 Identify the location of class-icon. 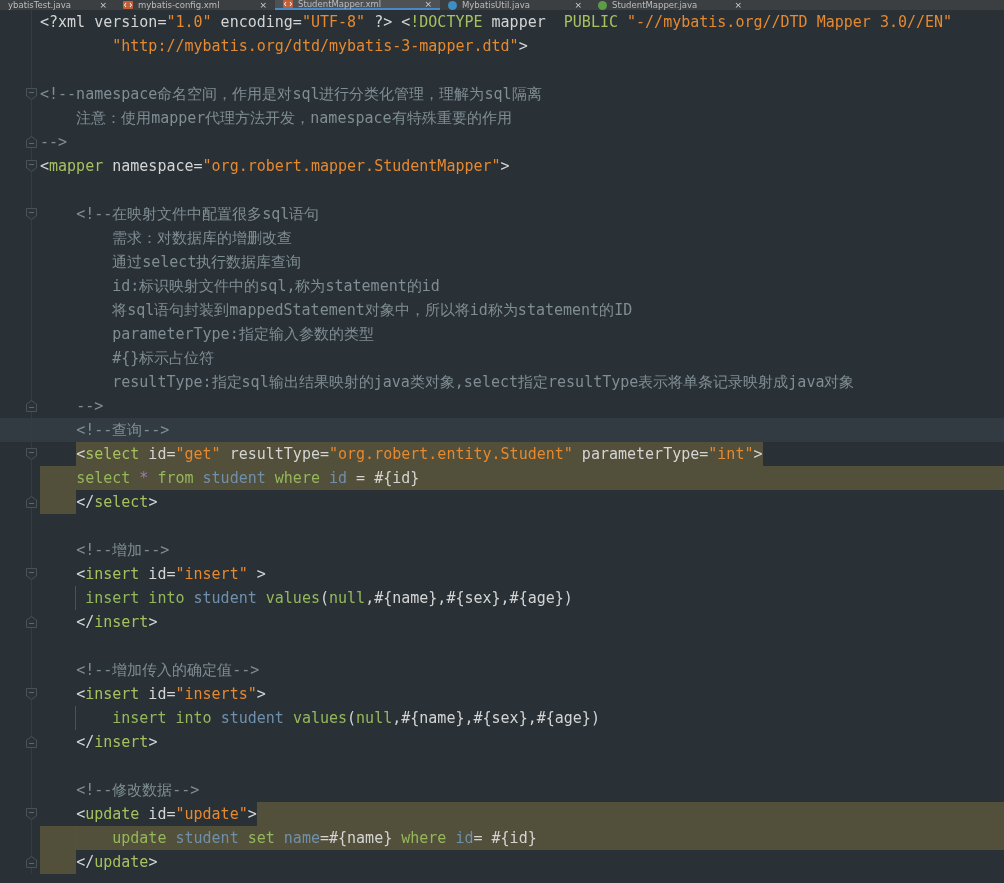
(452, 5).